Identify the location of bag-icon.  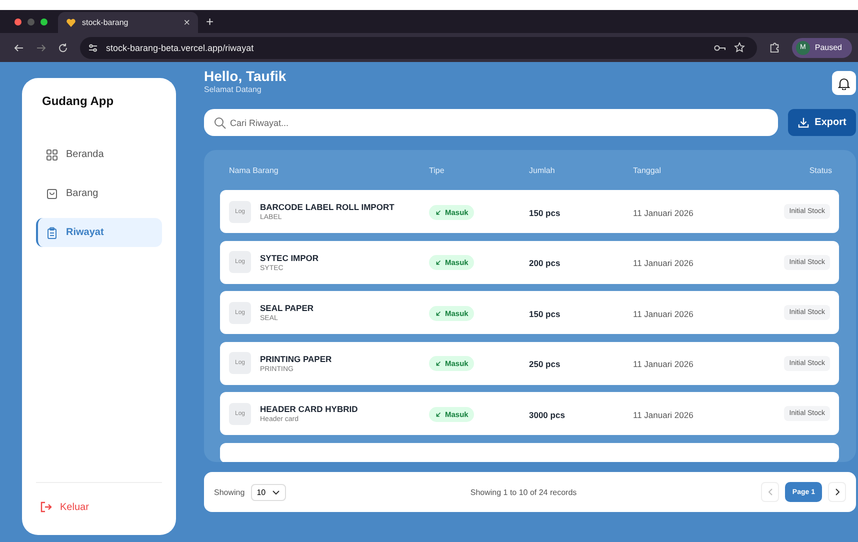
(52, 194).